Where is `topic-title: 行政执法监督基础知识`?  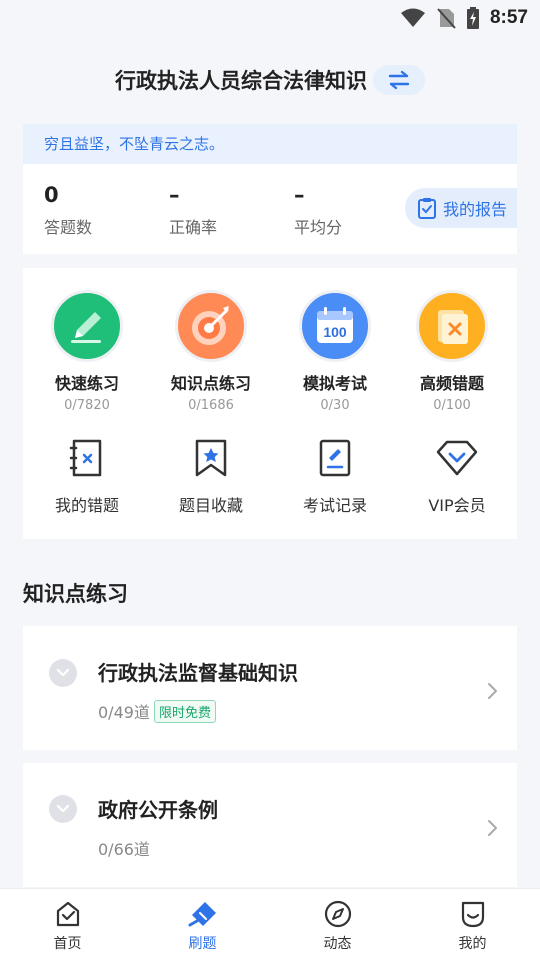 topic-title: 行政执法监督基础知识 is located at coordinates (198, 673).